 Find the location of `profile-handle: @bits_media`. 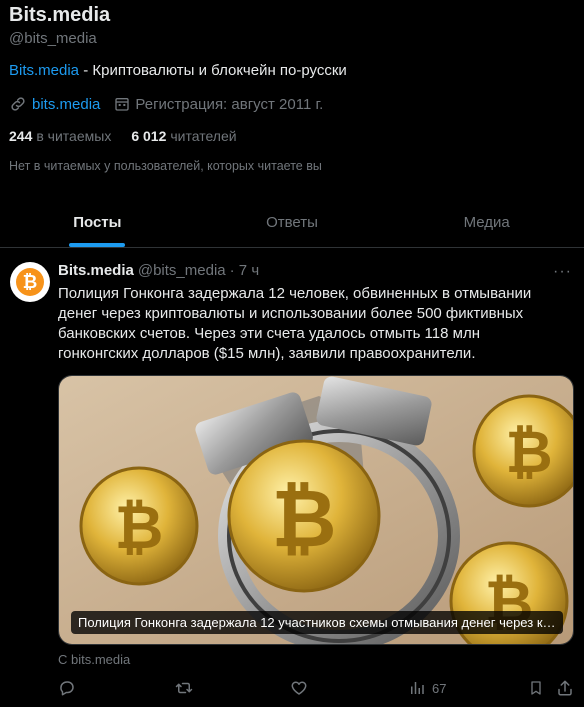

profile-handle: @bits_media is located at coordinates (53, 38).